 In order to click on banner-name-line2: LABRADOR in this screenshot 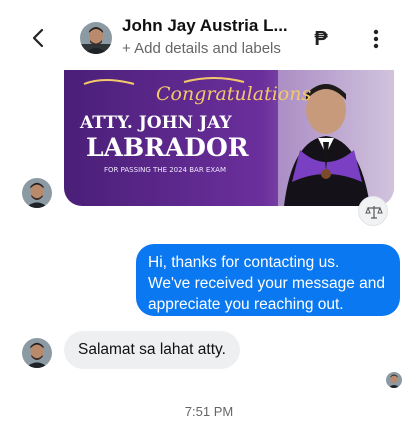, I will do `click(167, 147)`.